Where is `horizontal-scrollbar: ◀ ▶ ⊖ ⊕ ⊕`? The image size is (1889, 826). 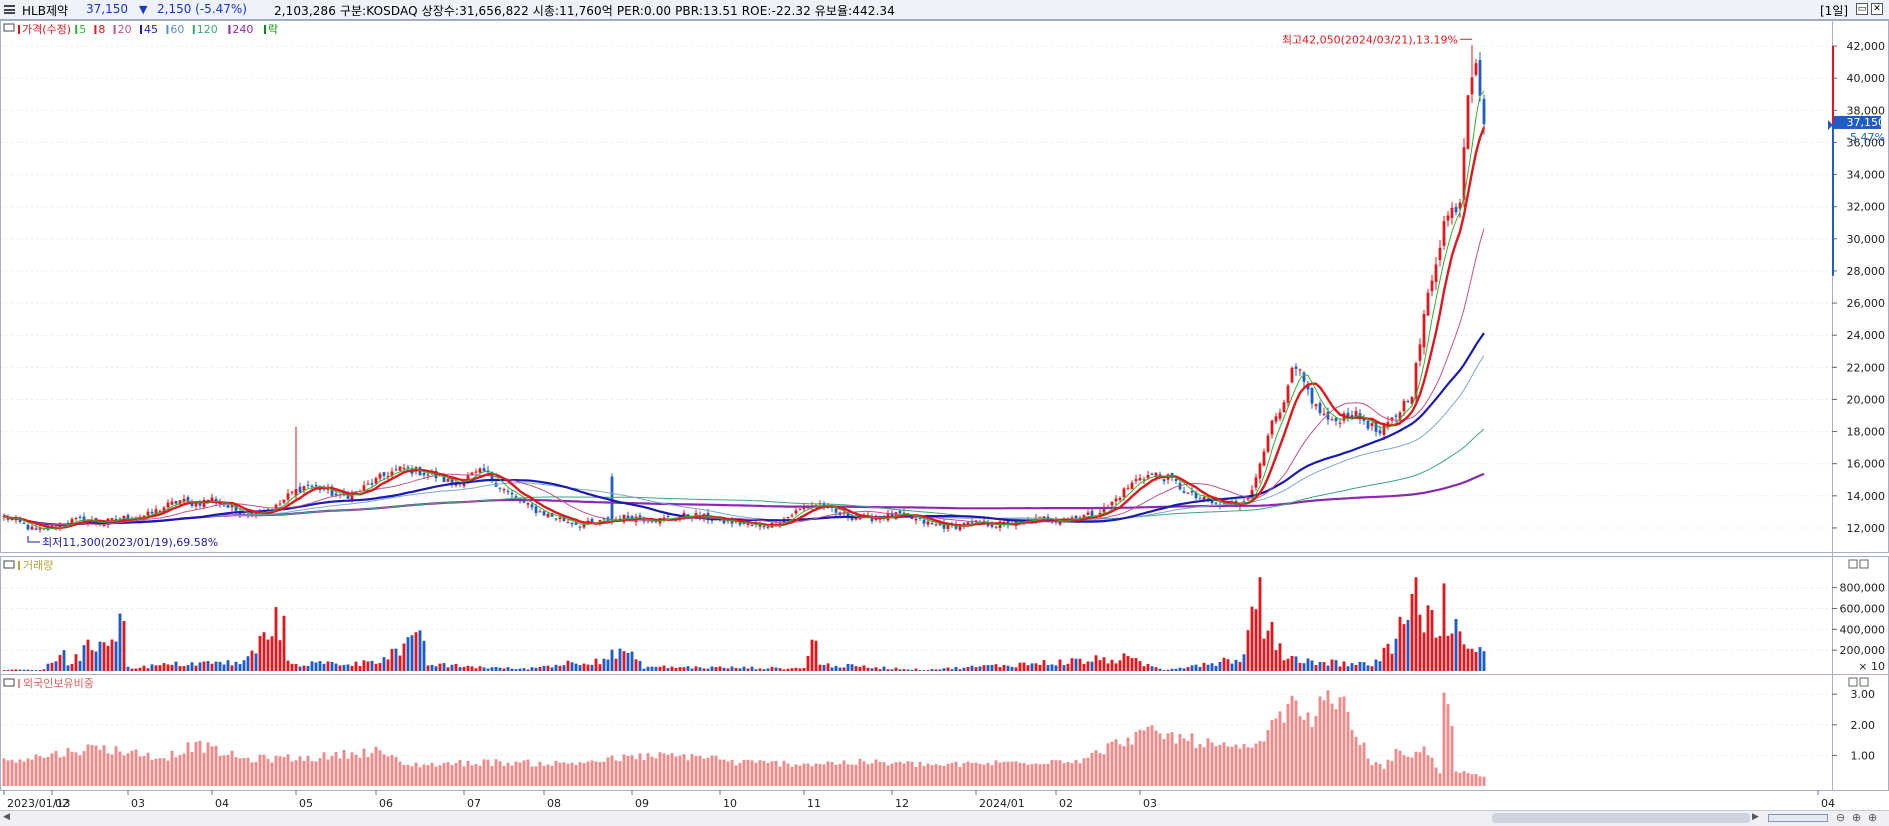 horizontal-scrollbar: ◀ ▶ ⊖ ⊕ ⊕ is located at coordinates (944, 818).